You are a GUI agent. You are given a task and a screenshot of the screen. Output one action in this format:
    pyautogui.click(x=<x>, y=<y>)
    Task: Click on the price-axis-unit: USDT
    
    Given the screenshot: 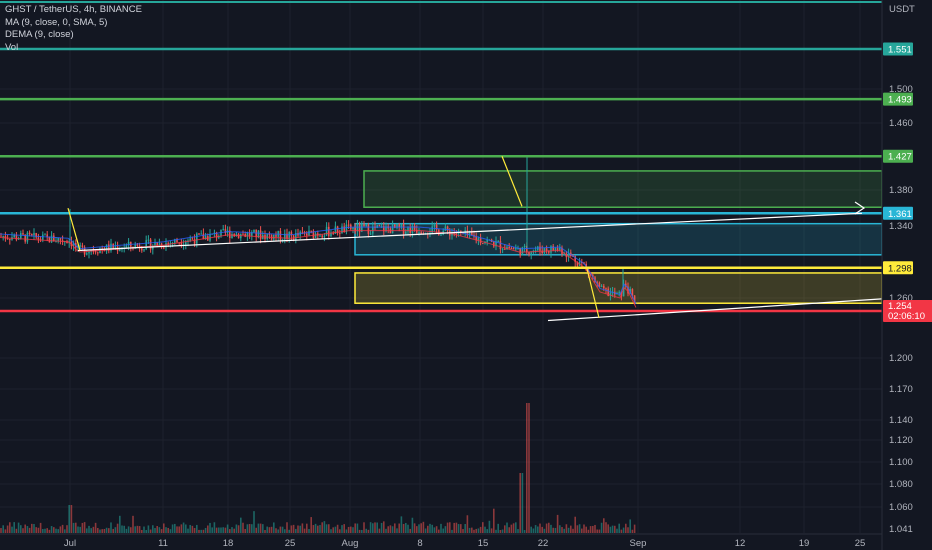 What is the action you would take?
    pyautogui.click(x=902, y=9)
    